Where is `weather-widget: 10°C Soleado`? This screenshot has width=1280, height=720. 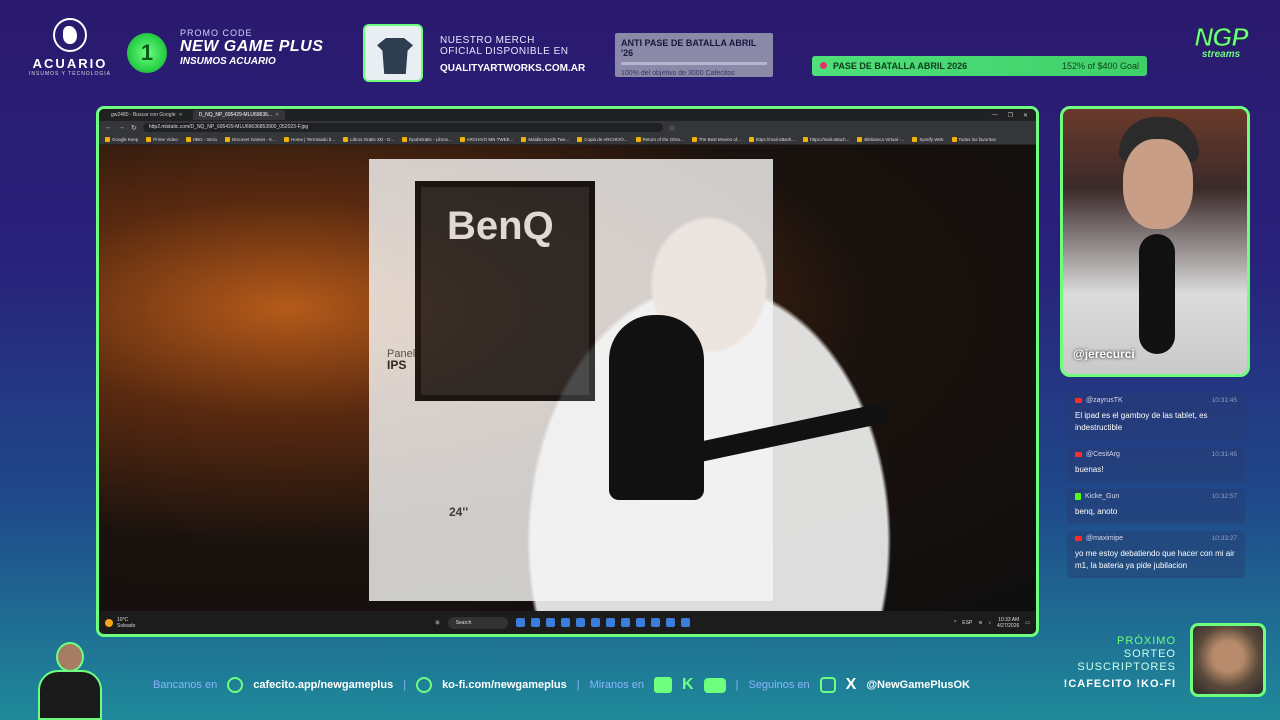 weather-widget: 10°C Soleado is located at coordinates (120, 623).